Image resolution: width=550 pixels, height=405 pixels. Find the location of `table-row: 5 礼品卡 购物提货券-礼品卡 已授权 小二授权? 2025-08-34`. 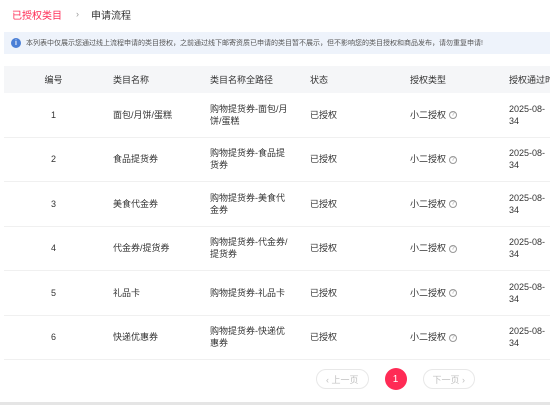

table-row: 5 礼品卡 购物提货券-礼品卡 已授权 小二授权? 2025-08-34 is located at coordinates (277, 293).